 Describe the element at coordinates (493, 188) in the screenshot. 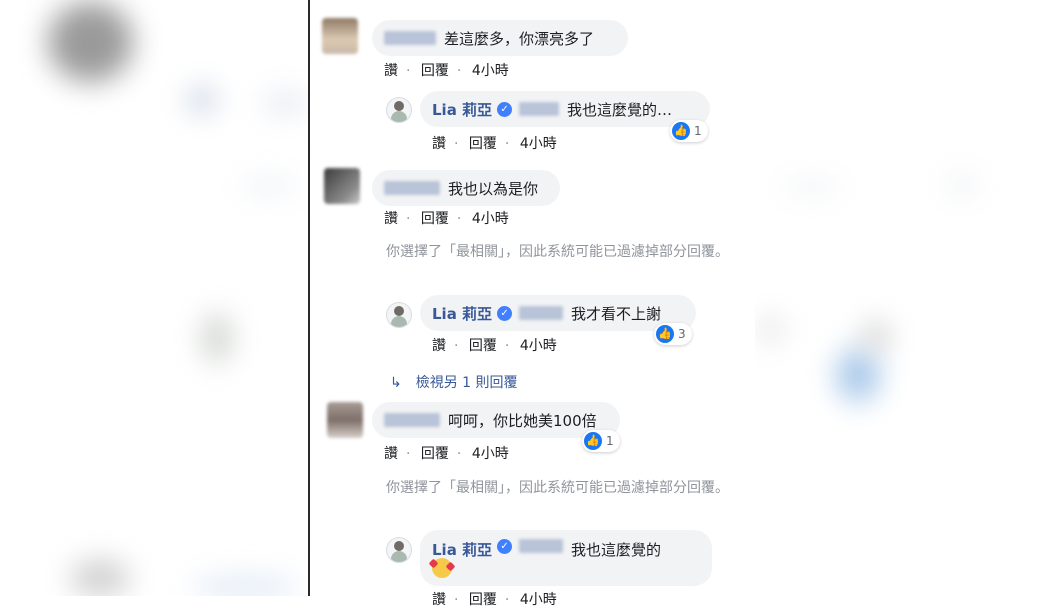

I see `comment-text: 我也以為是你` at that location.